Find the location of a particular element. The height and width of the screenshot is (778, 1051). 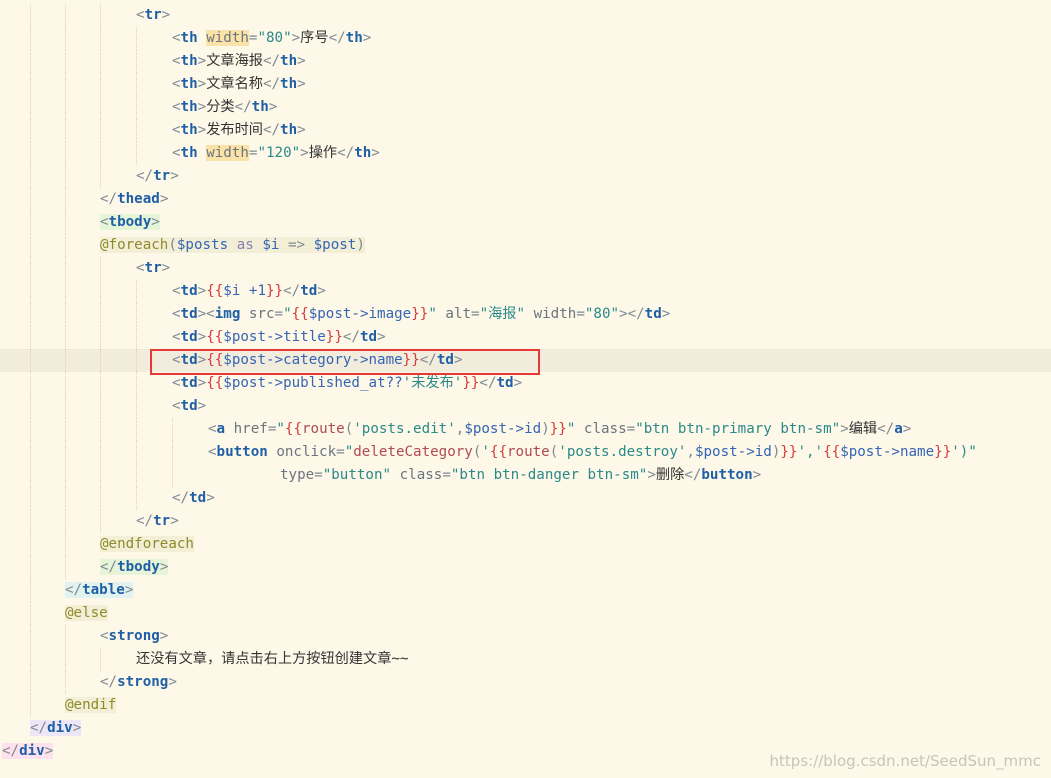

code-text: <th>文章海报</th> is located at coordinates (239, 61).